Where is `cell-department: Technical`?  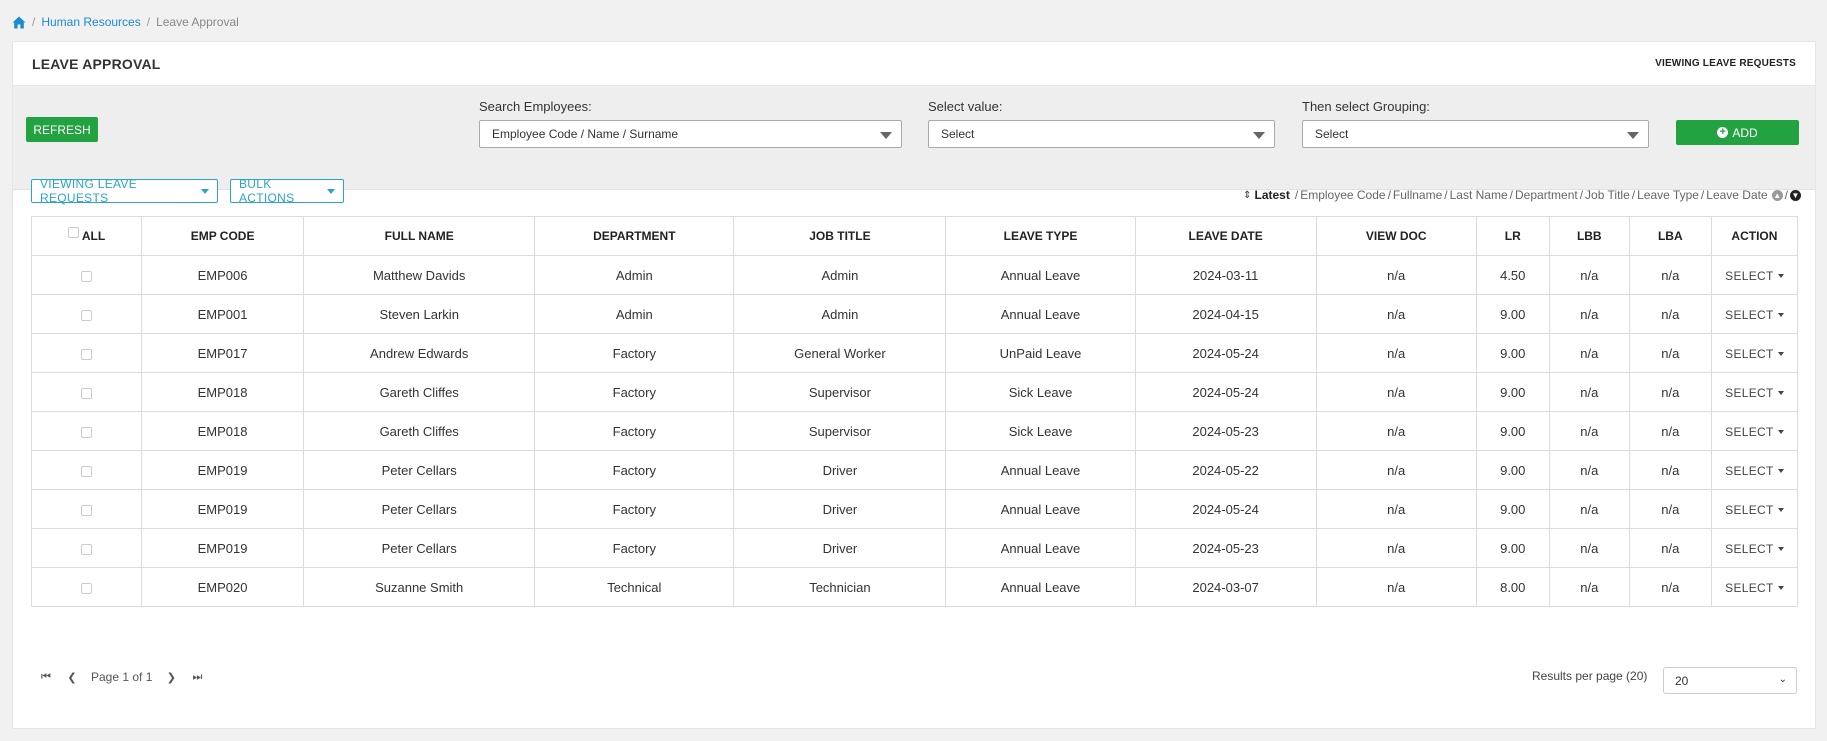 cell-department: Technical is located at coordinates (634, 587).